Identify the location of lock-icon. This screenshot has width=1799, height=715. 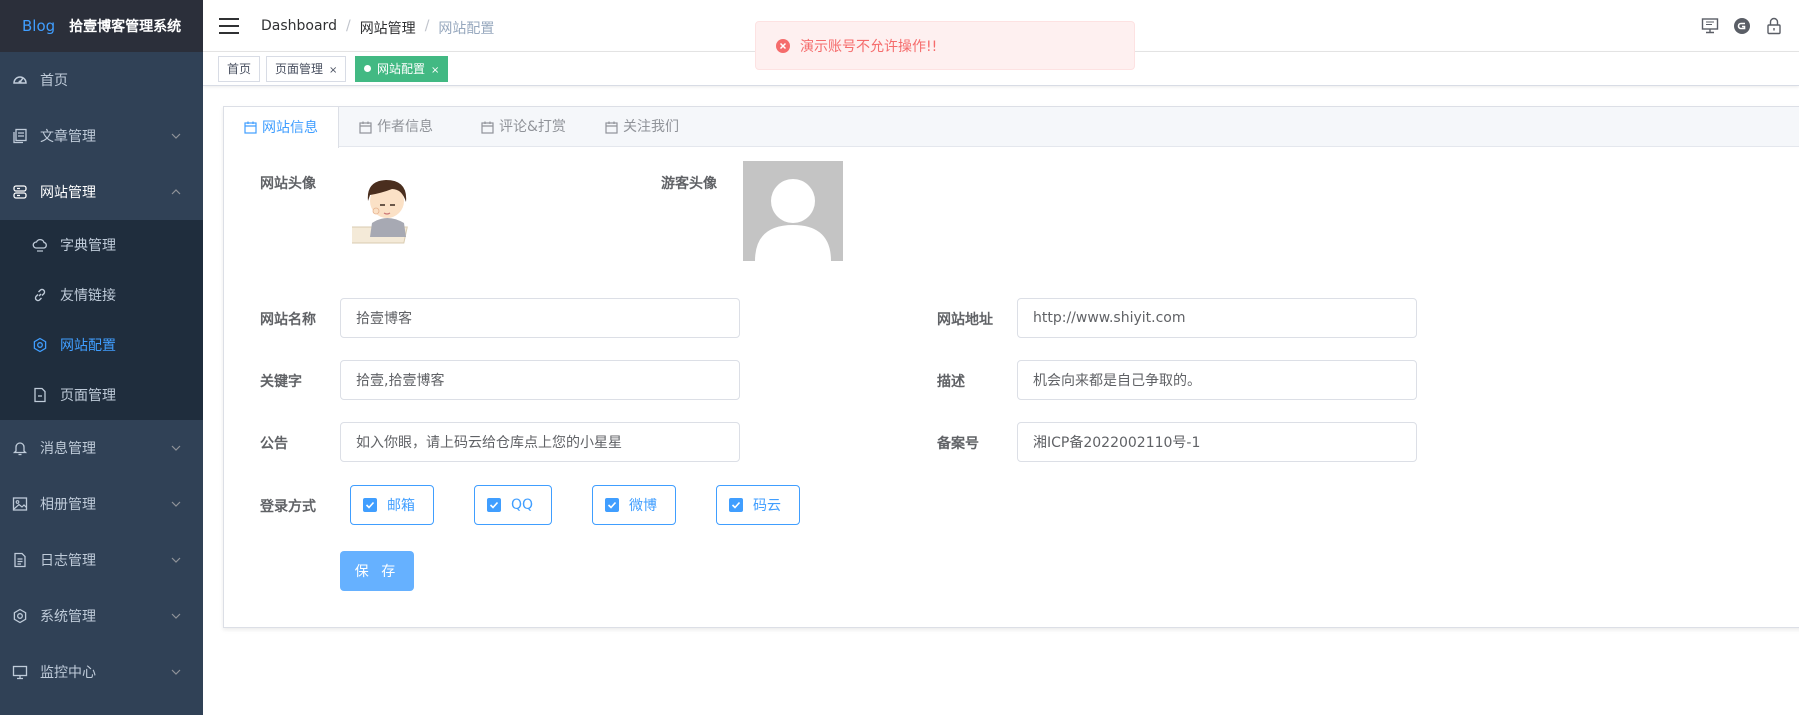
(1774, 26).